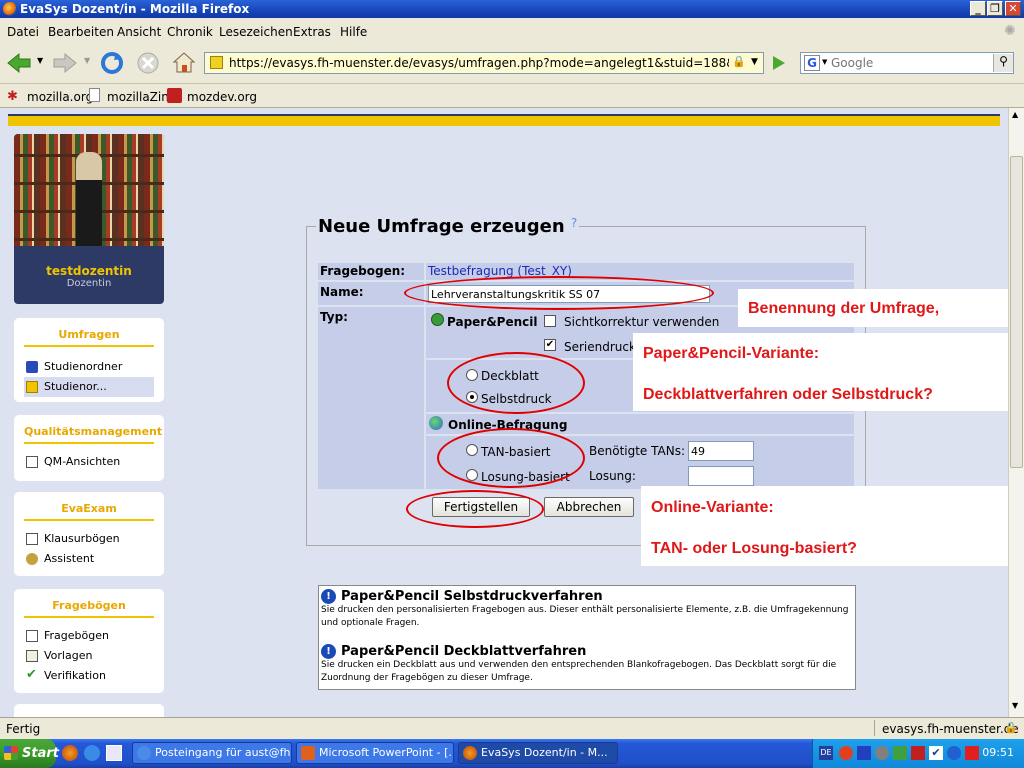  What do you see at coordinates (754, 62) in the screenshot?
I see `url-dropdown-icon: ▼` at bounding box center [754, 62].